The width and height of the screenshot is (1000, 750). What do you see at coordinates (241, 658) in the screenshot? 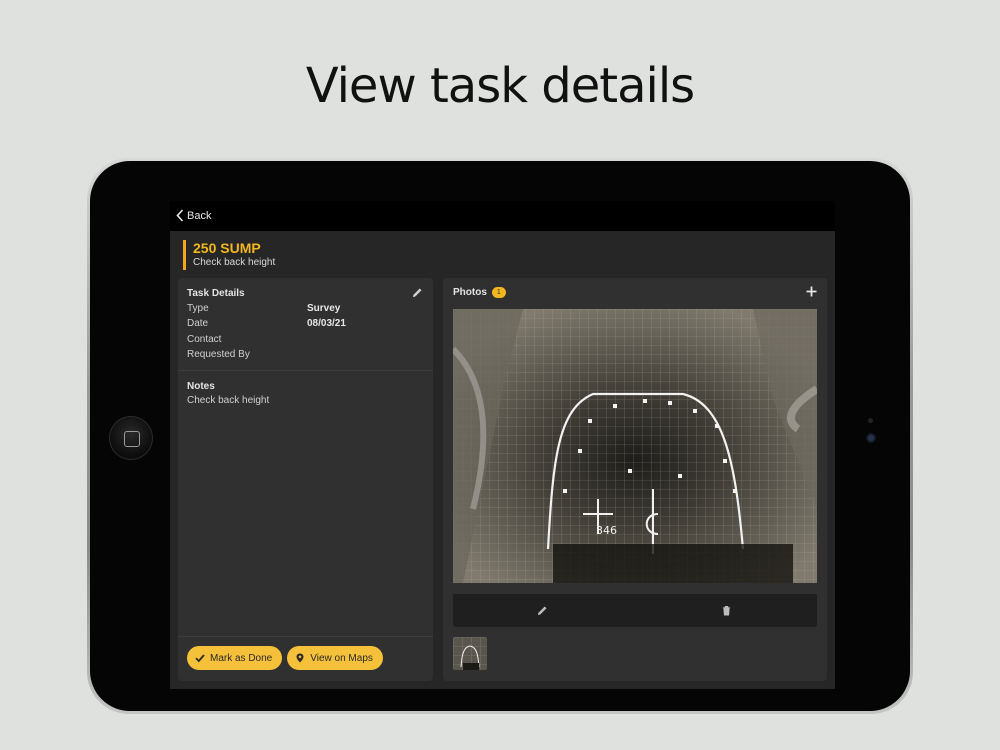
I see `mark-as-done-label: Mark as Done` at bounding box center [241, 658].